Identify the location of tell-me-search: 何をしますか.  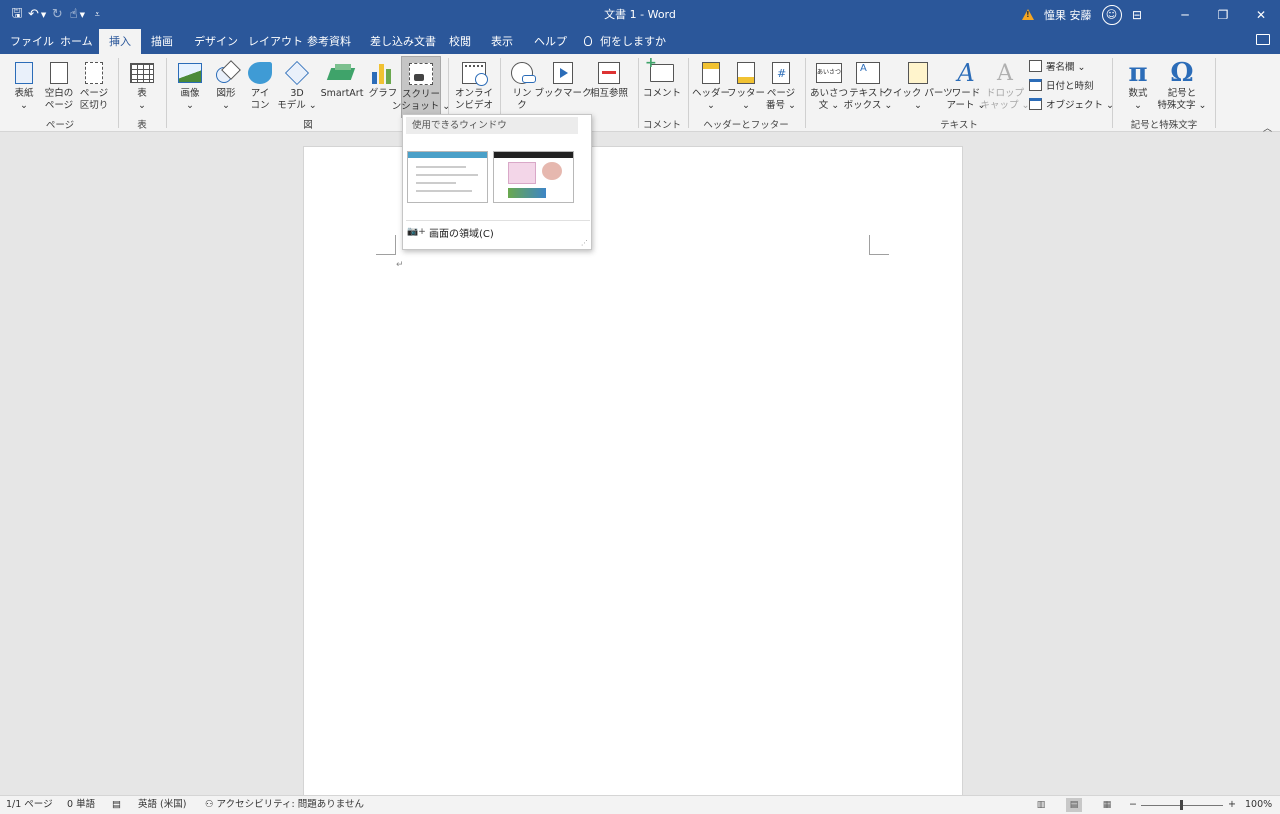
(625, 41).